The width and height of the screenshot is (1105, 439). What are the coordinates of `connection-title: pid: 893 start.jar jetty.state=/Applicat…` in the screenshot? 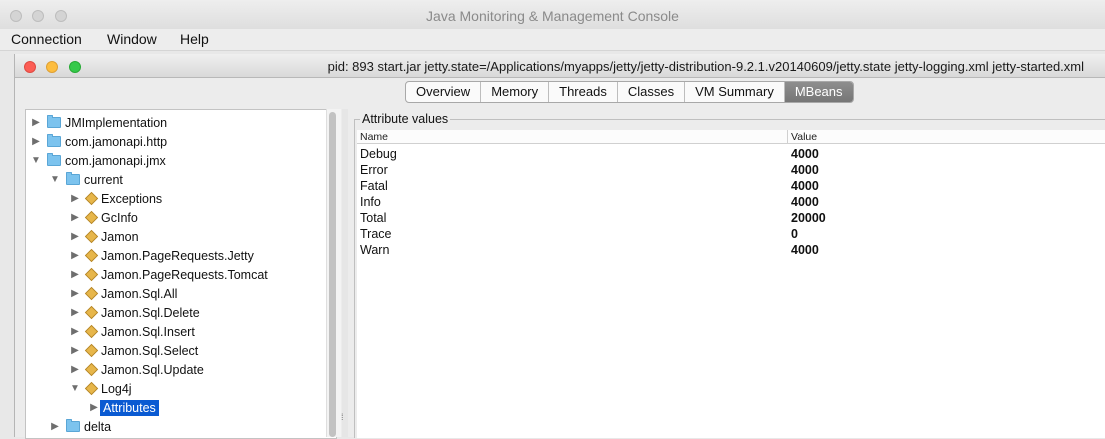 It's located at (705, 66).